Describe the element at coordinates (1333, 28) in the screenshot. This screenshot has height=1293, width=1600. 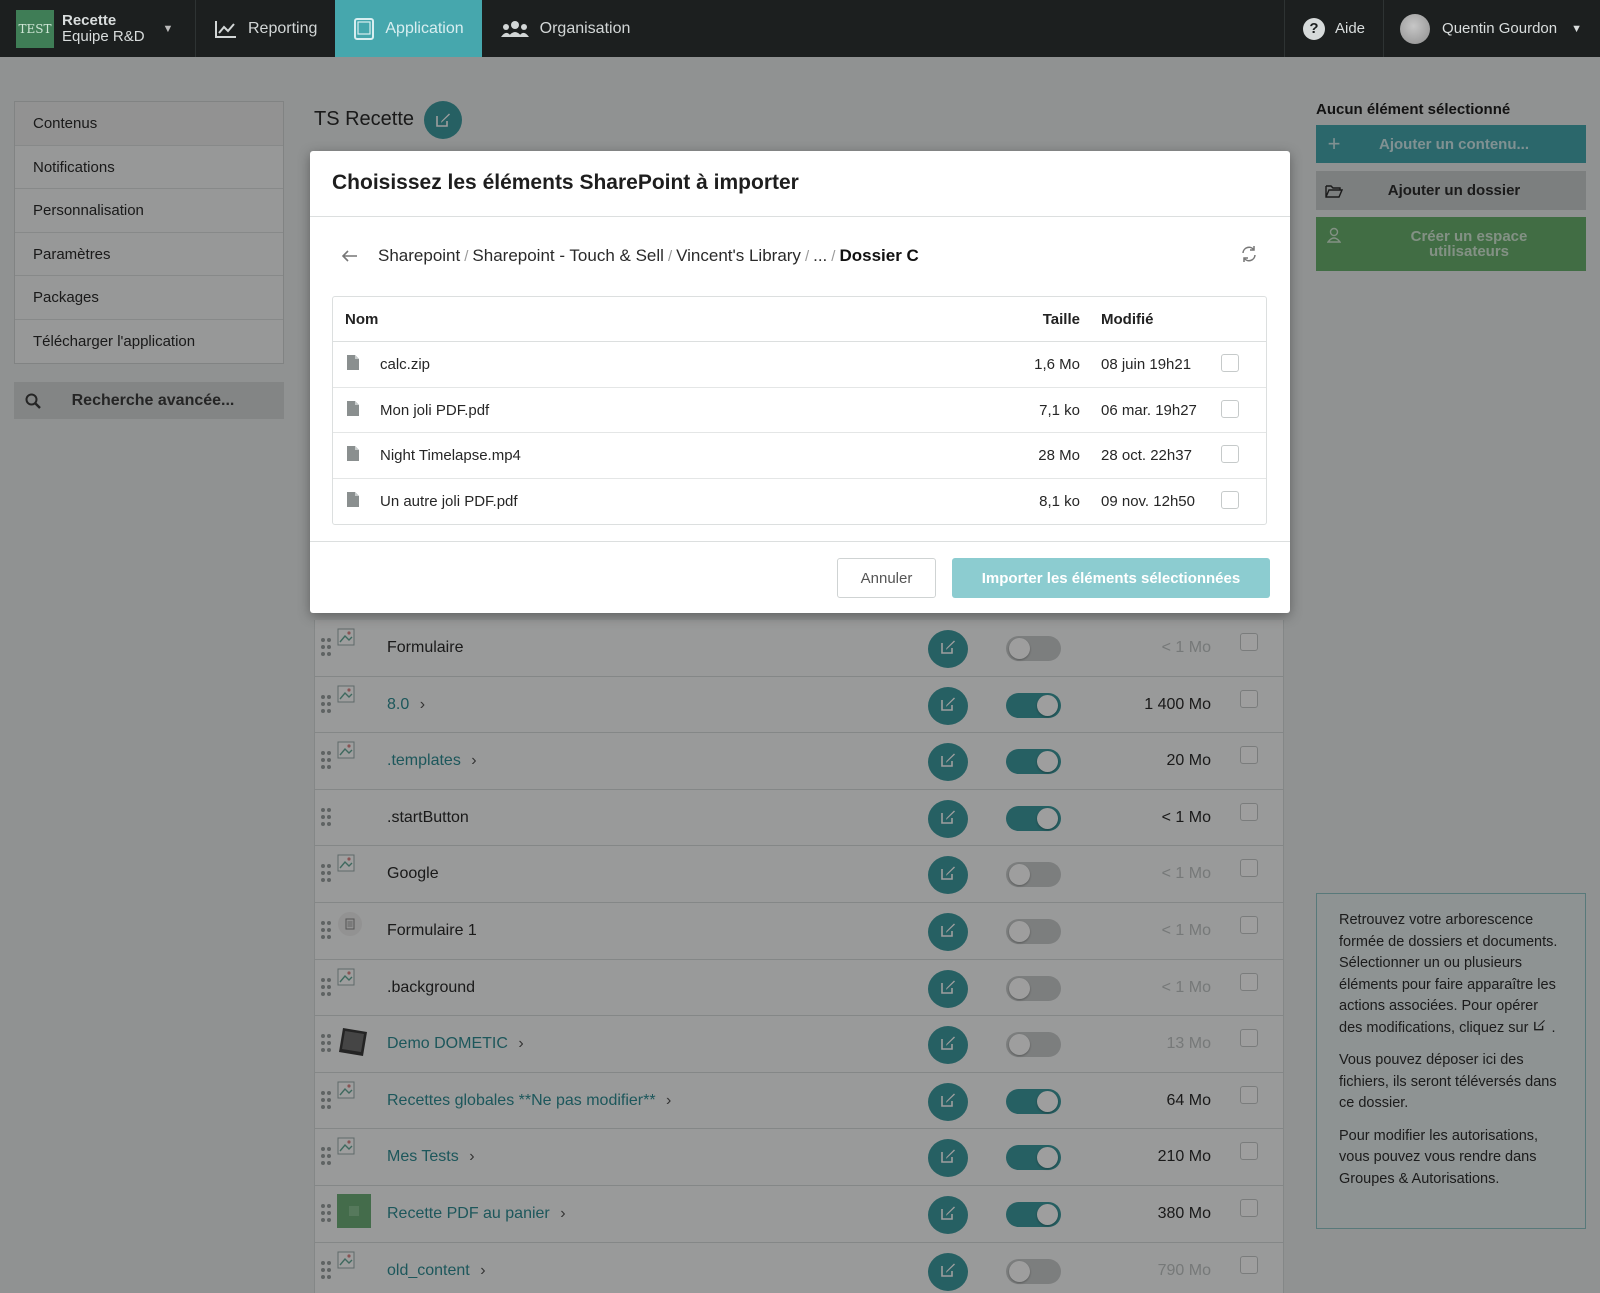
I see `help-button: ? Aide` at that location.